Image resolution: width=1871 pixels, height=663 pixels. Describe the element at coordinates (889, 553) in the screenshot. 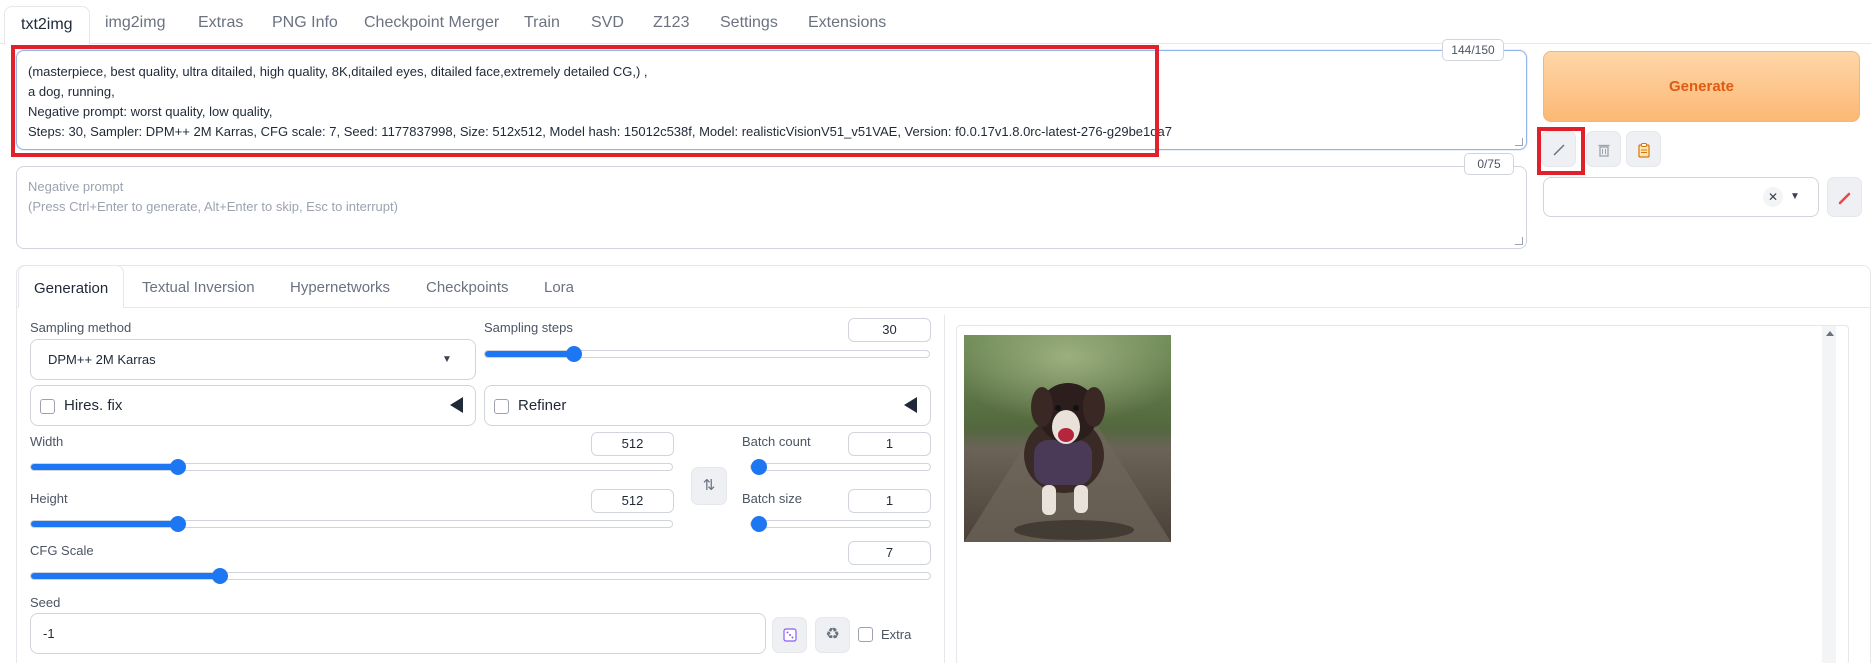

I see `cfg-scale-input: 7` at that location.